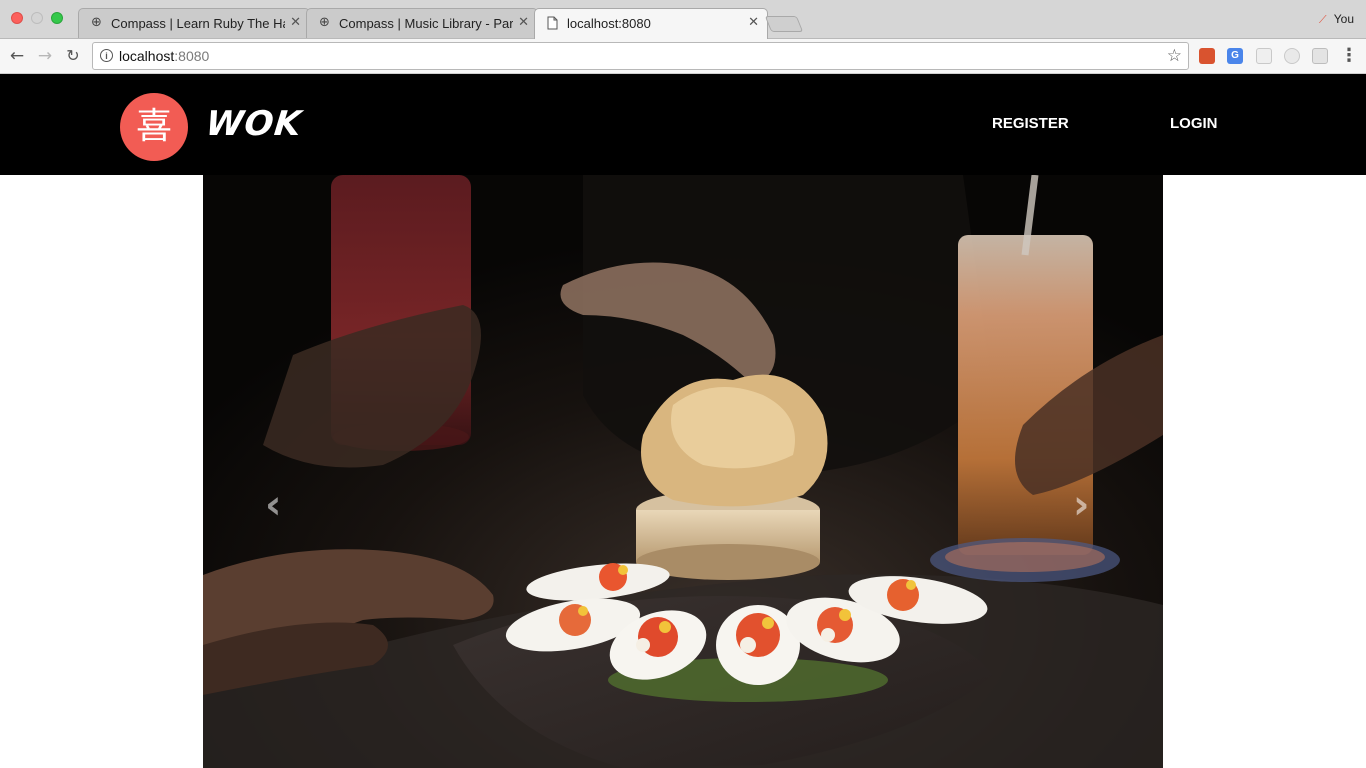 The image size is (1366, 768). I want to click on carousel-next-button: ›, so click(1081, 505).